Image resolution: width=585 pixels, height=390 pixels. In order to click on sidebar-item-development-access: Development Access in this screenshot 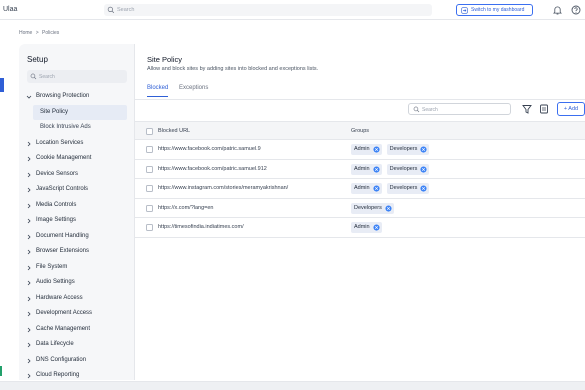, I will do `click(77, 314)`.